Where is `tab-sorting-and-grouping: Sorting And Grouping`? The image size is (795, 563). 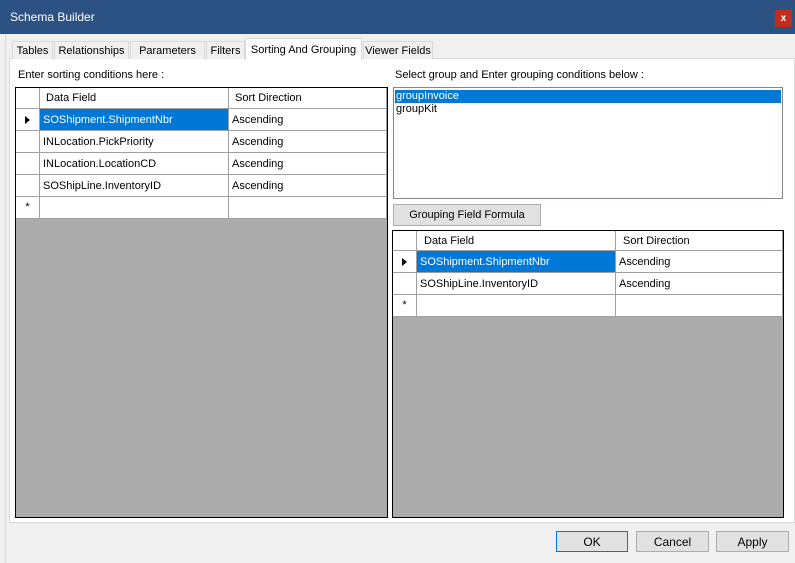 tab-sorting-and-grouping: Sorting And Grouping is located at coordinates (303, 49).